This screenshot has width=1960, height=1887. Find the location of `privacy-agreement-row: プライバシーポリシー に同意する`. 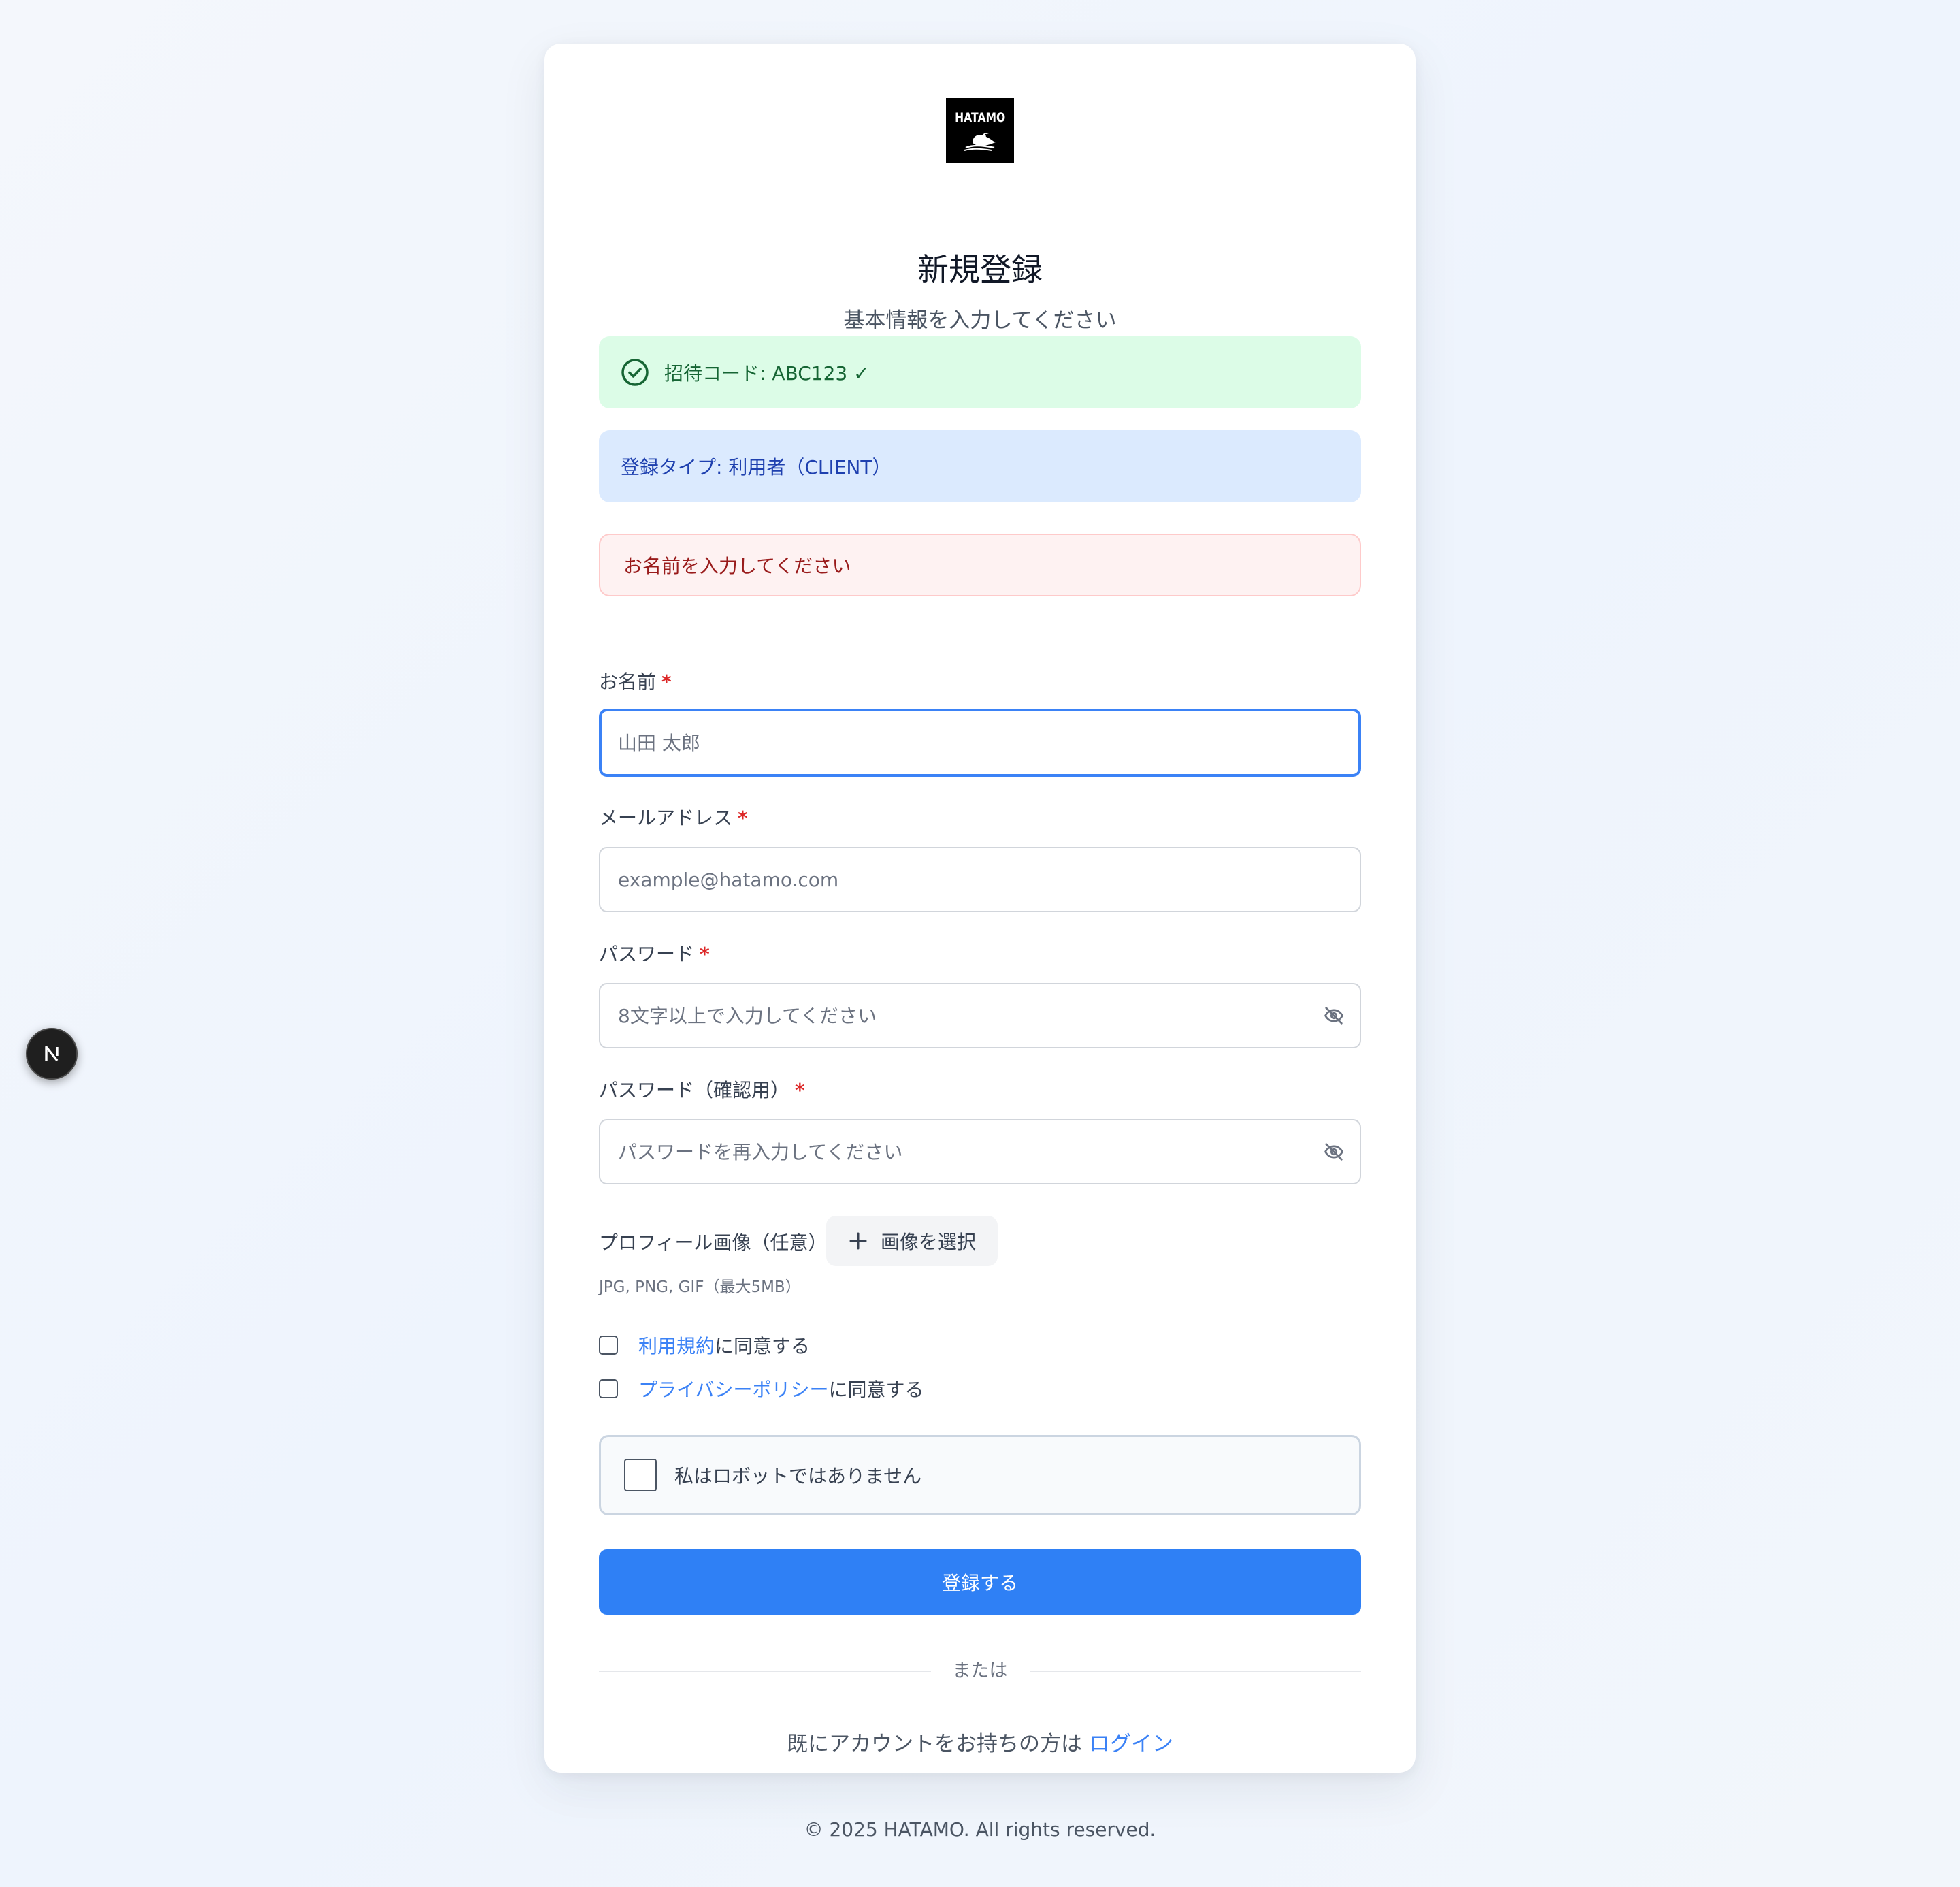

privacy-agreement-row: プライバシーポリシー に同意する is located at coordinates (761, 1389).